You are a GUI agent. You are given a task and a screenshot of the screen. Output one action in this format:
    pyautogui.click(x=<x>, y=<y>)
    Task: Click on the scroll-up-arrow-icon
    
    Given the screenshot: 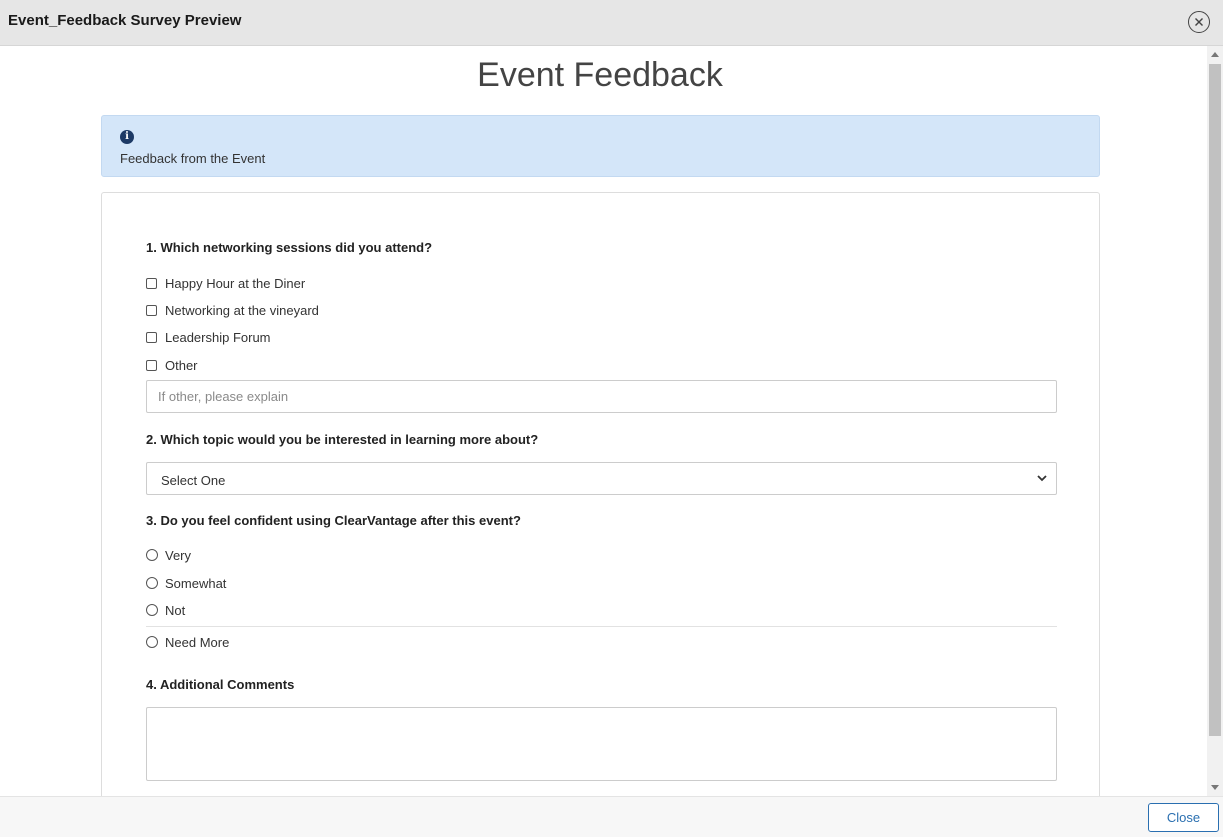 What is the action you would take?
    pyautogui.click(x=1215, y=54)
    